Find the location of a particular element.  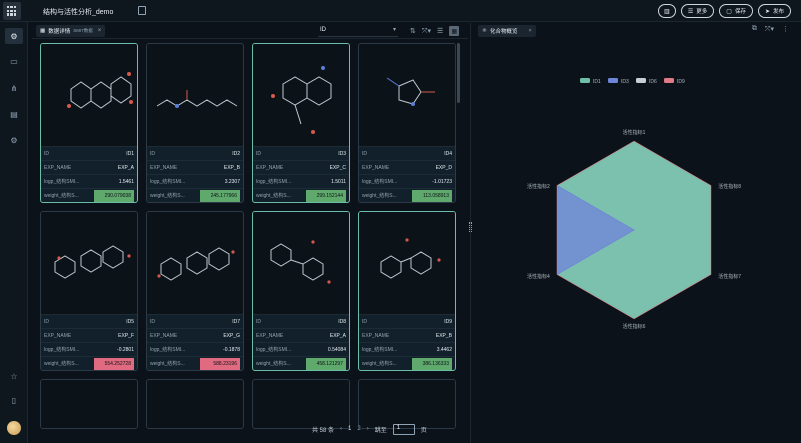

avatar is located at coordinates (14, 428).